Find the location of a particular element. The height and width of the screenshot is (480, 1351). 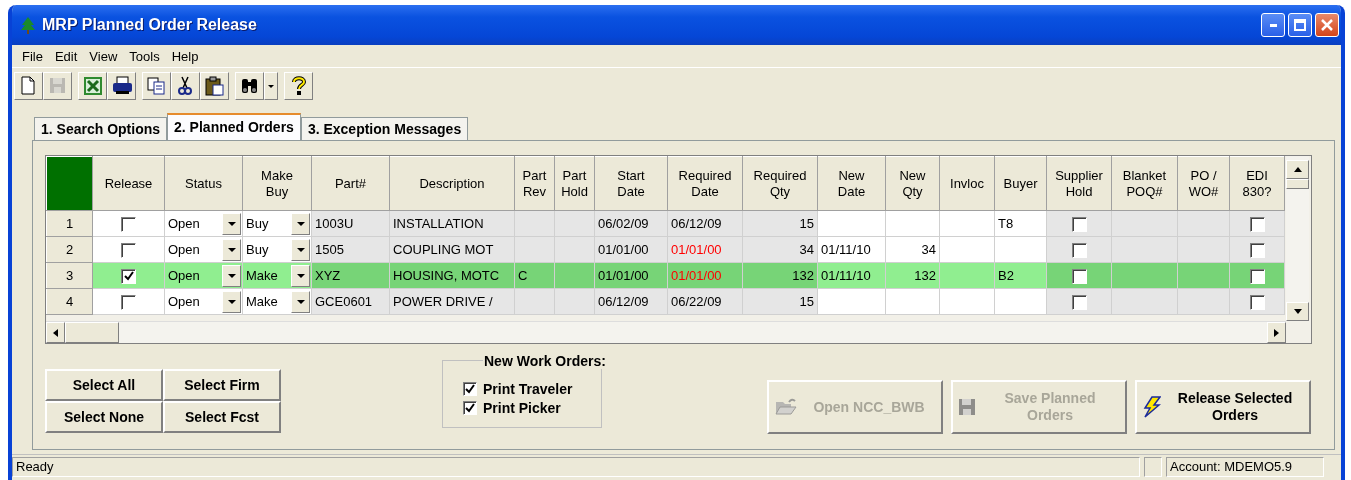

menu-item: Edit is located at coordinates (66, 56).